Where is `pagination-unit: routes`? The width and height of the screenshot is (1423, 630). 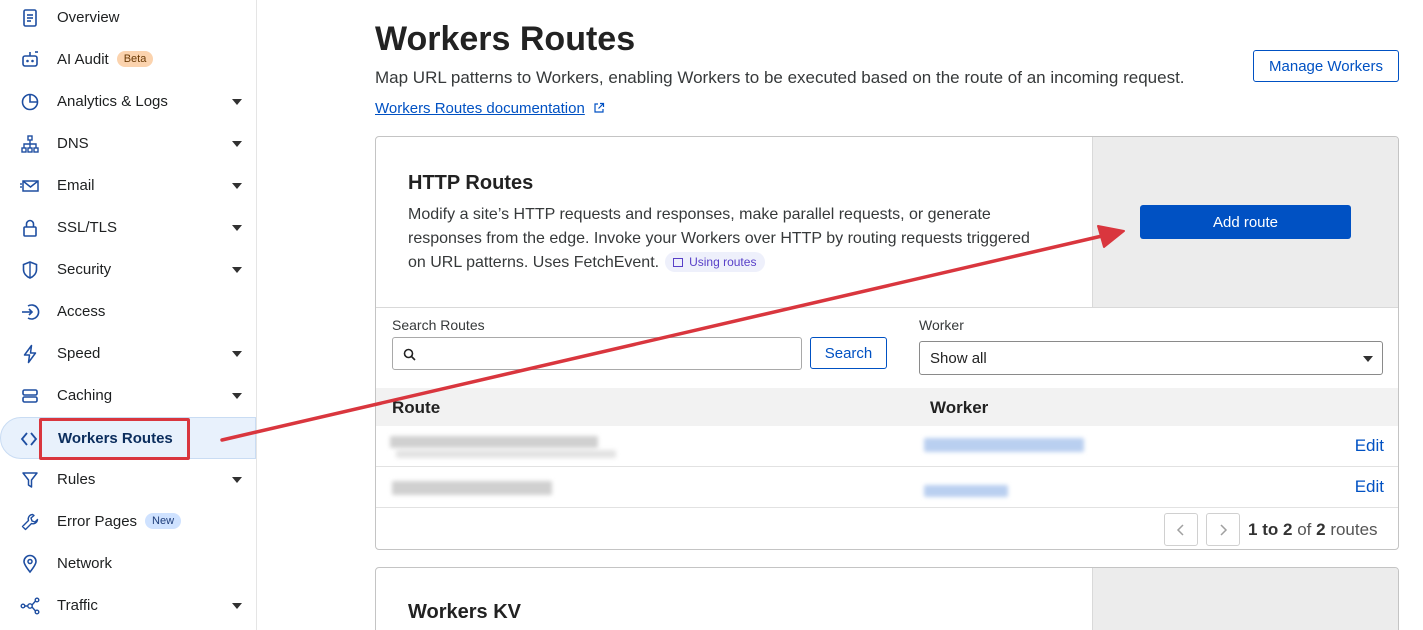
pagination-unit: routes is located at coordinates (1354, 529).